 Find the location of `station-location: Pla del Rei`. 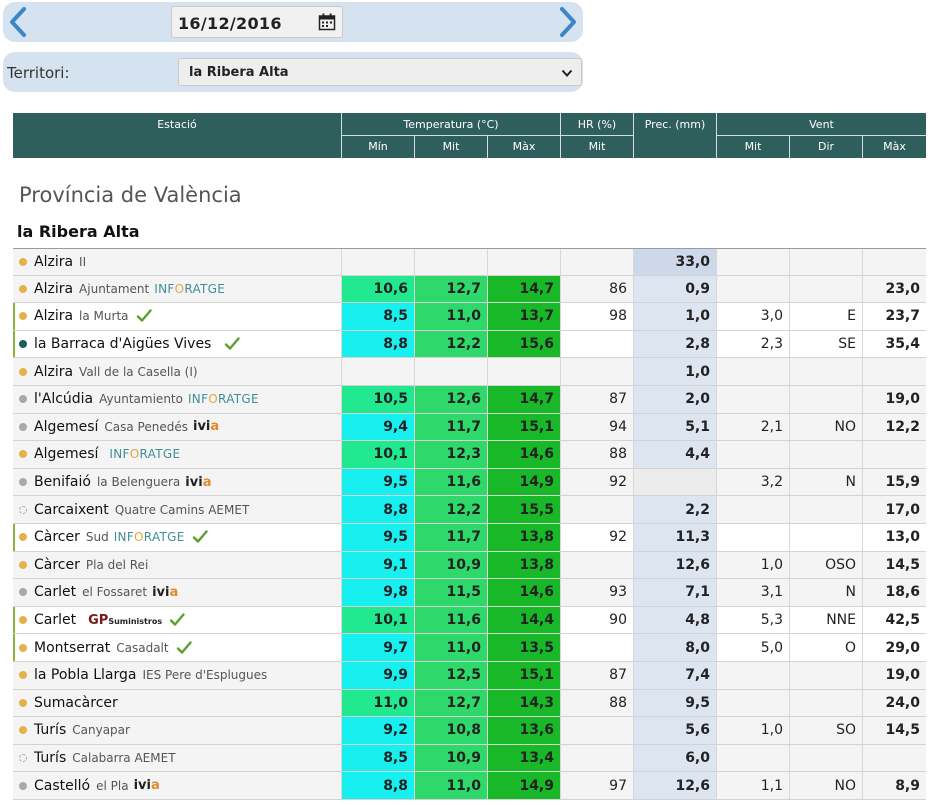

station-location: Pla del Rei is located at coordinates (117, 564).